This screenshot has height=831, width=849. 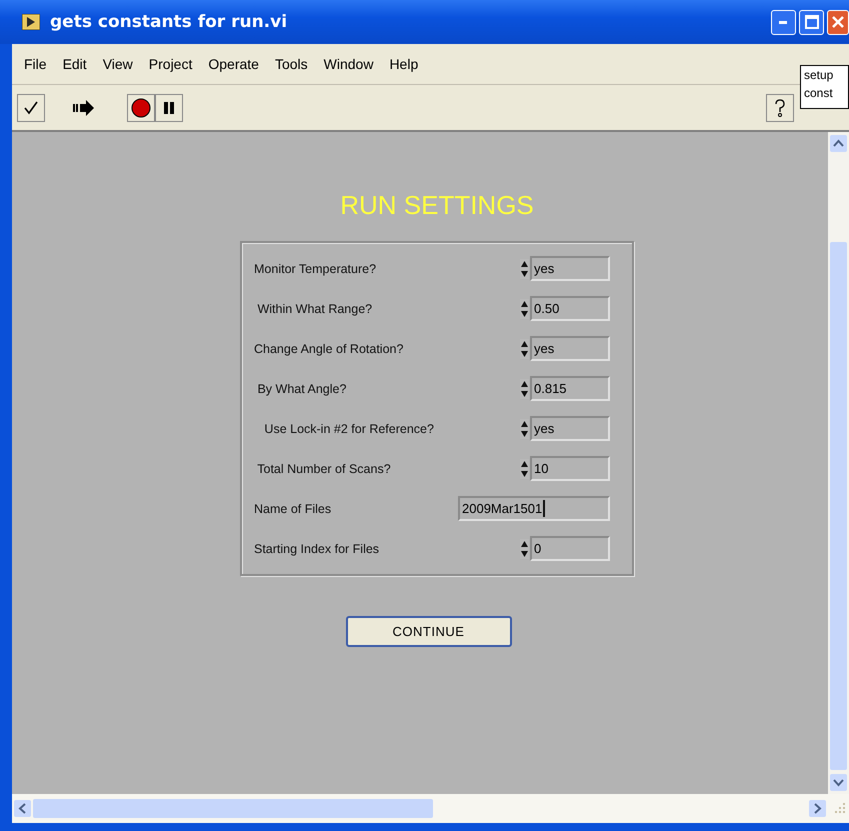 I want to click on close-icon, so click(x=838, y=22).